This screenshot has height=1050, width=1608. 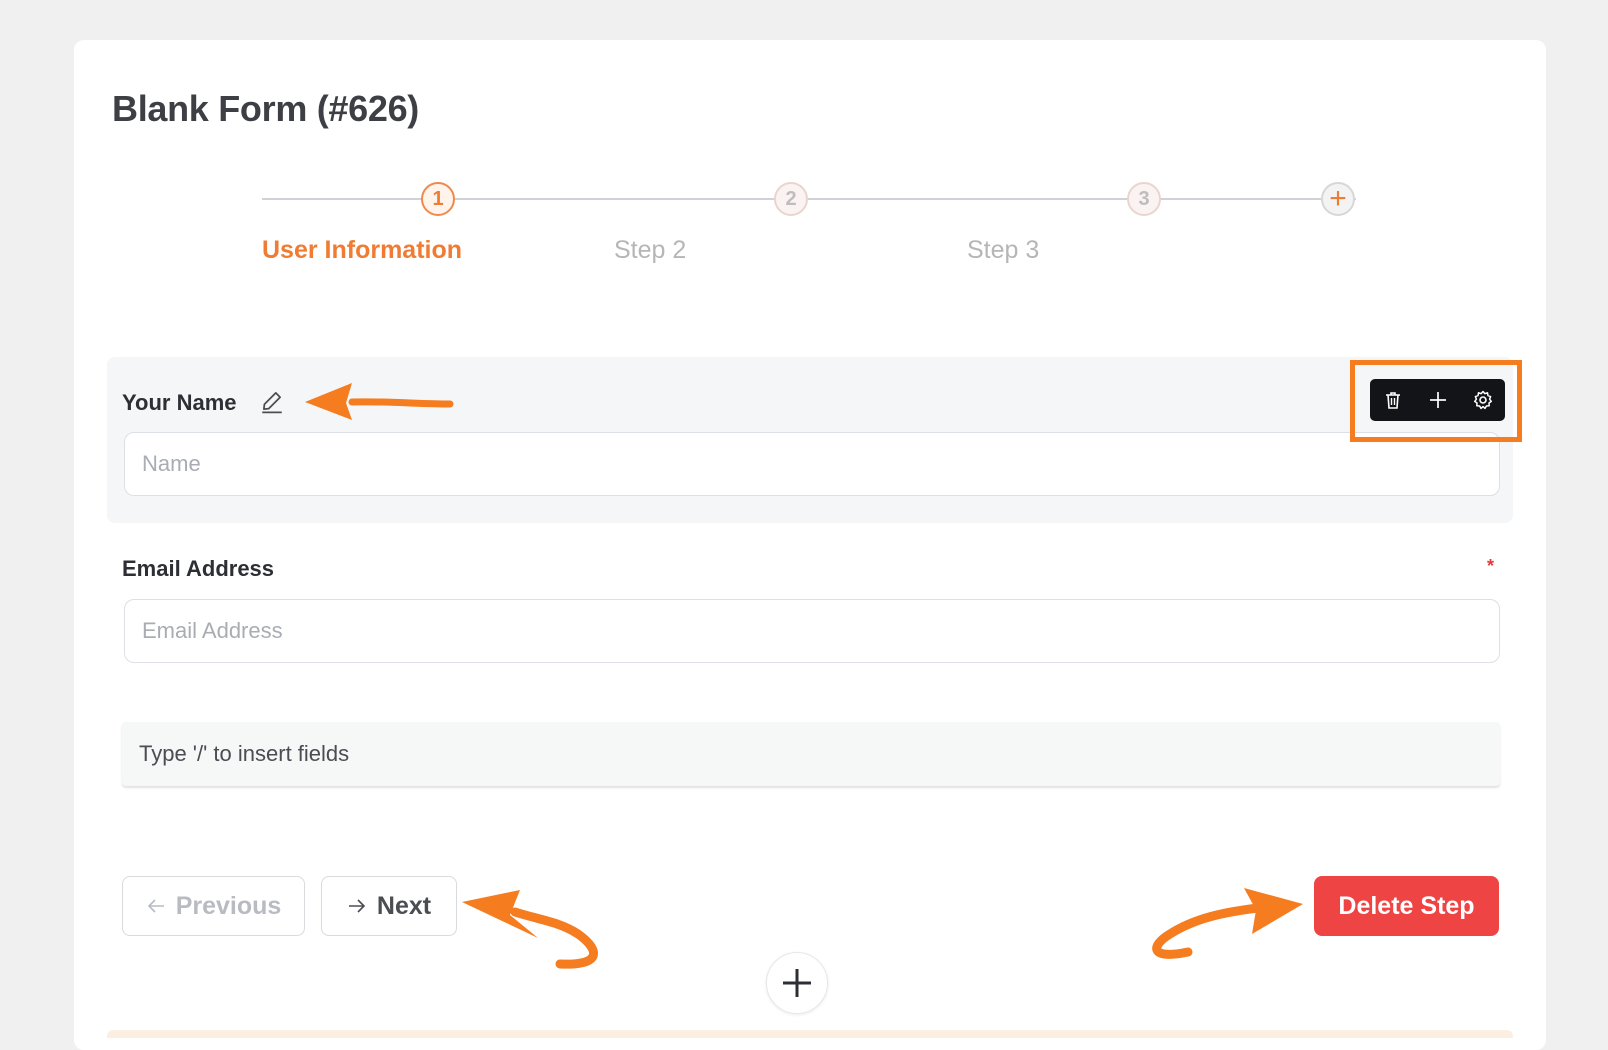 What do you see at coordinates (1406, 906) in the screenshot?
I see `delete-step-button: Delete Step` at bounding box center [1406, 906].